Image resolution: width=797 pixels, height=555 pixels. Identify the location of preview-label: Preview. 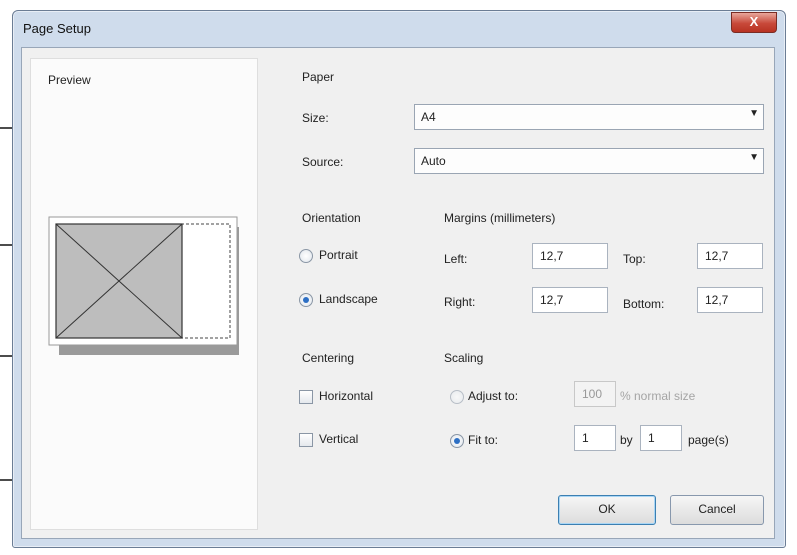
(69, 80).